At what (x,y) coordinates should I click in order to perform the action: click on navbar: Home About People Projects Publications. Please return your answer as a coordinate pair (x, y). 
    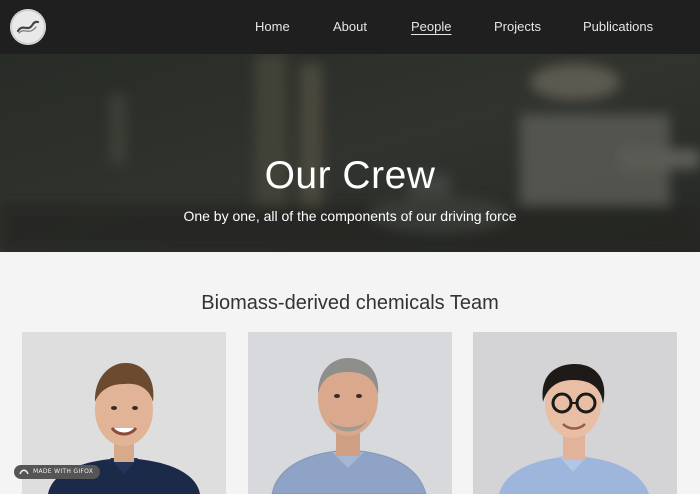
    Looking at the image, I should click on (350, 27).